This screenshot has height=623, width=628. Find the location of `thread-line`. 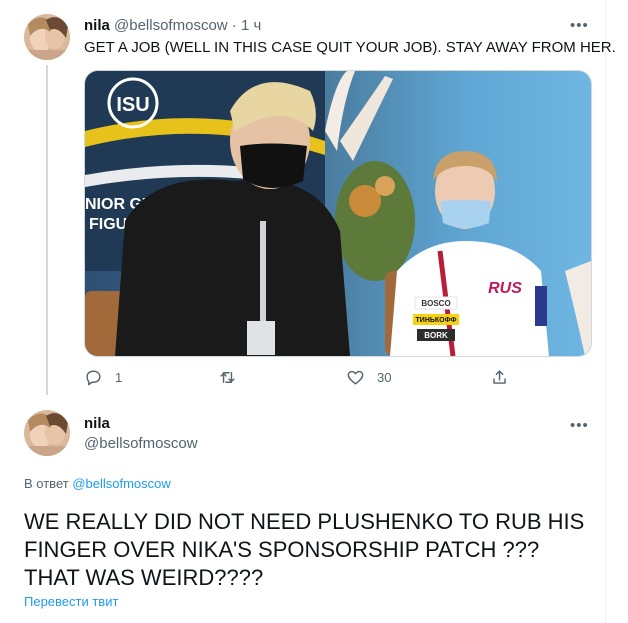

thread-line is located at coordinates (47, 230).